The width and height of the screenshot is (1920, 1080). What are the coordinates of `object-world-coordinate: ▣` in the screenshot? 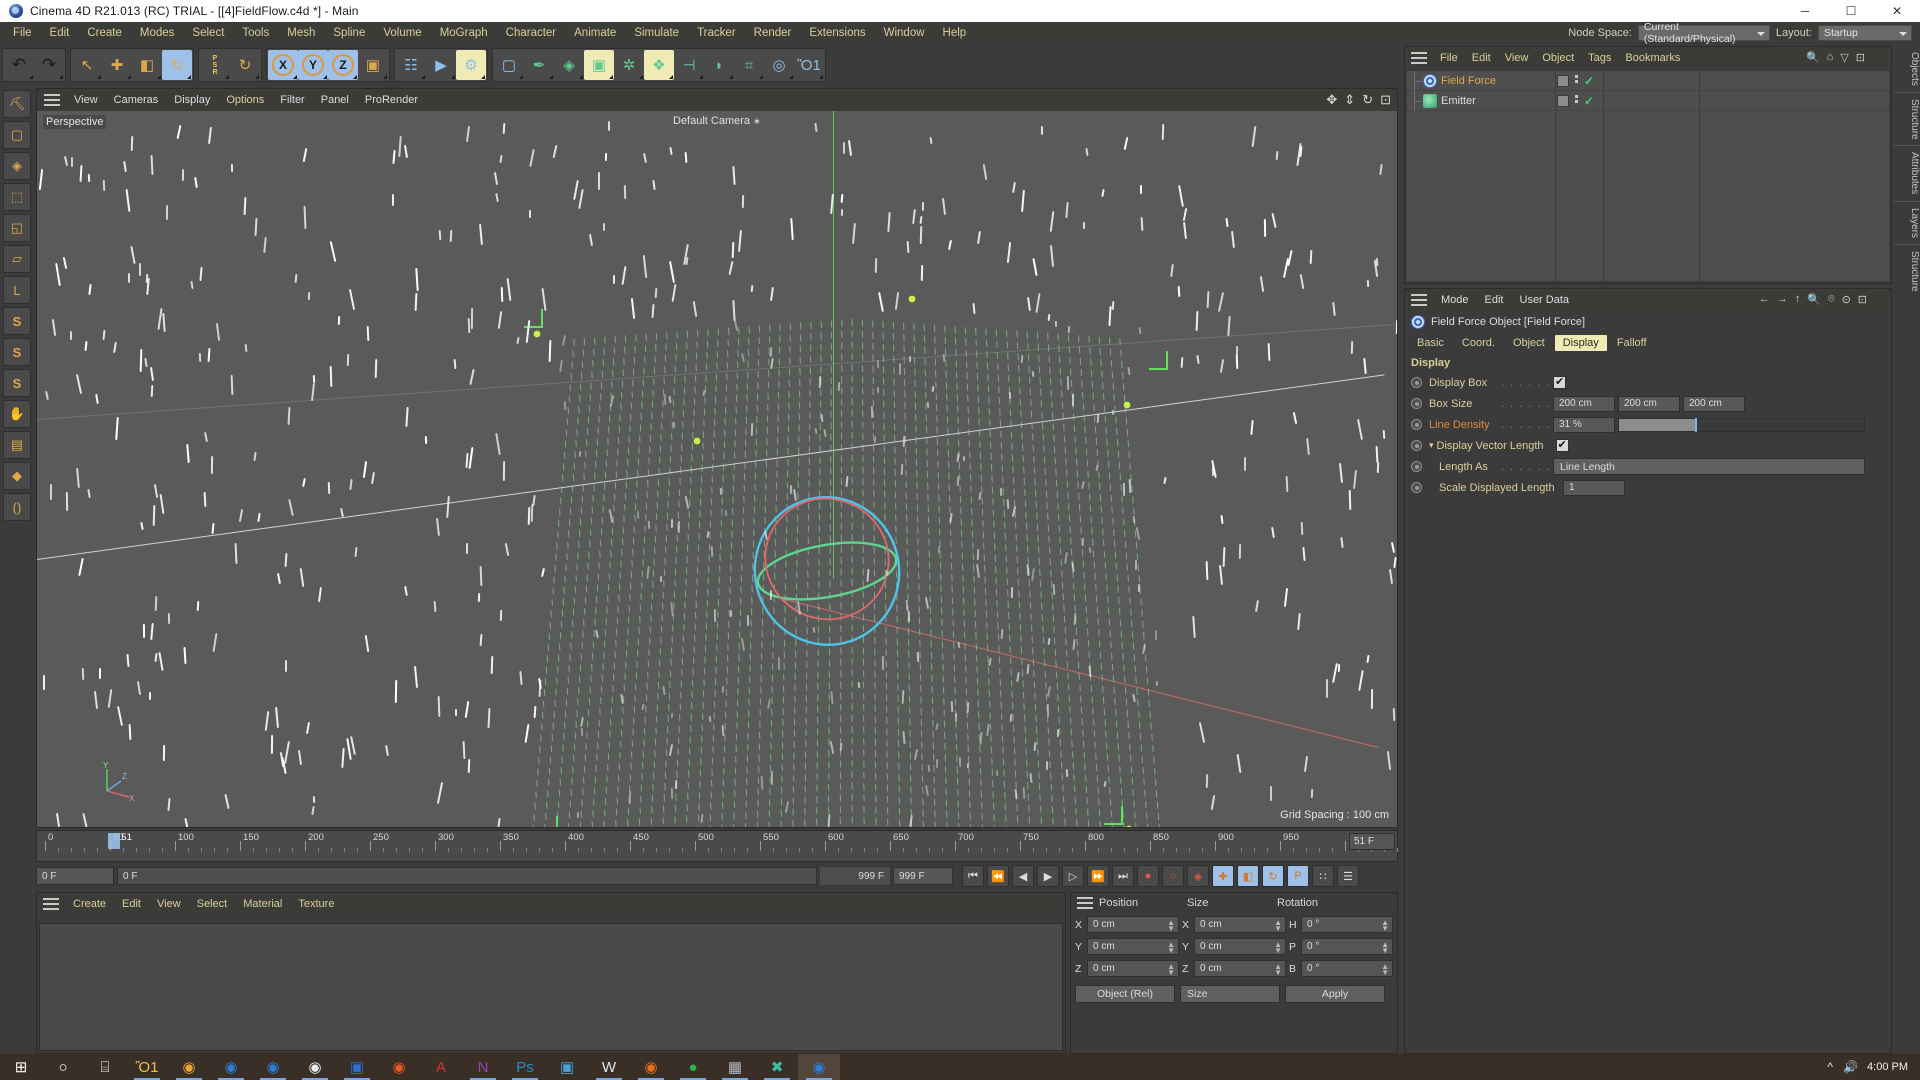 It's located at (373, 65).